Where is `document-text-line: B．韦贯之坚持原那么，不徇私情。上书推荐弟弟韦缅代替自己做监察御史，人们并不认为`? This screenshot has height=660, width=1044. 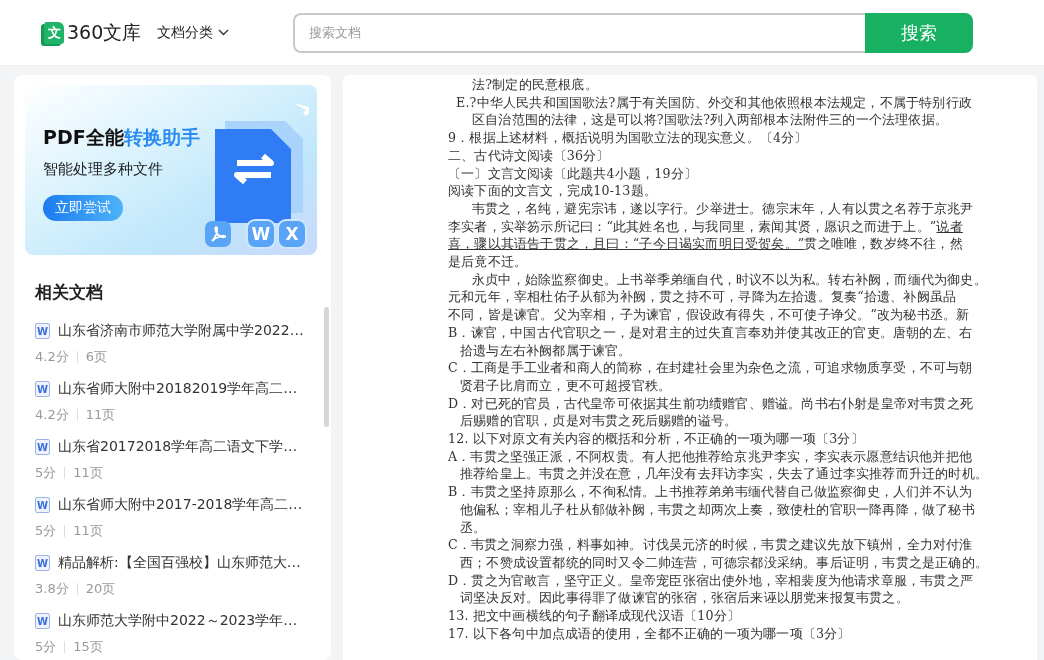 document-text-line: B．韦贯之坚持原那么，不徇私情。上书推荐弟弟韦缅代替自己做监察御史，人们并不认为 is located at coordinates (710, 492).